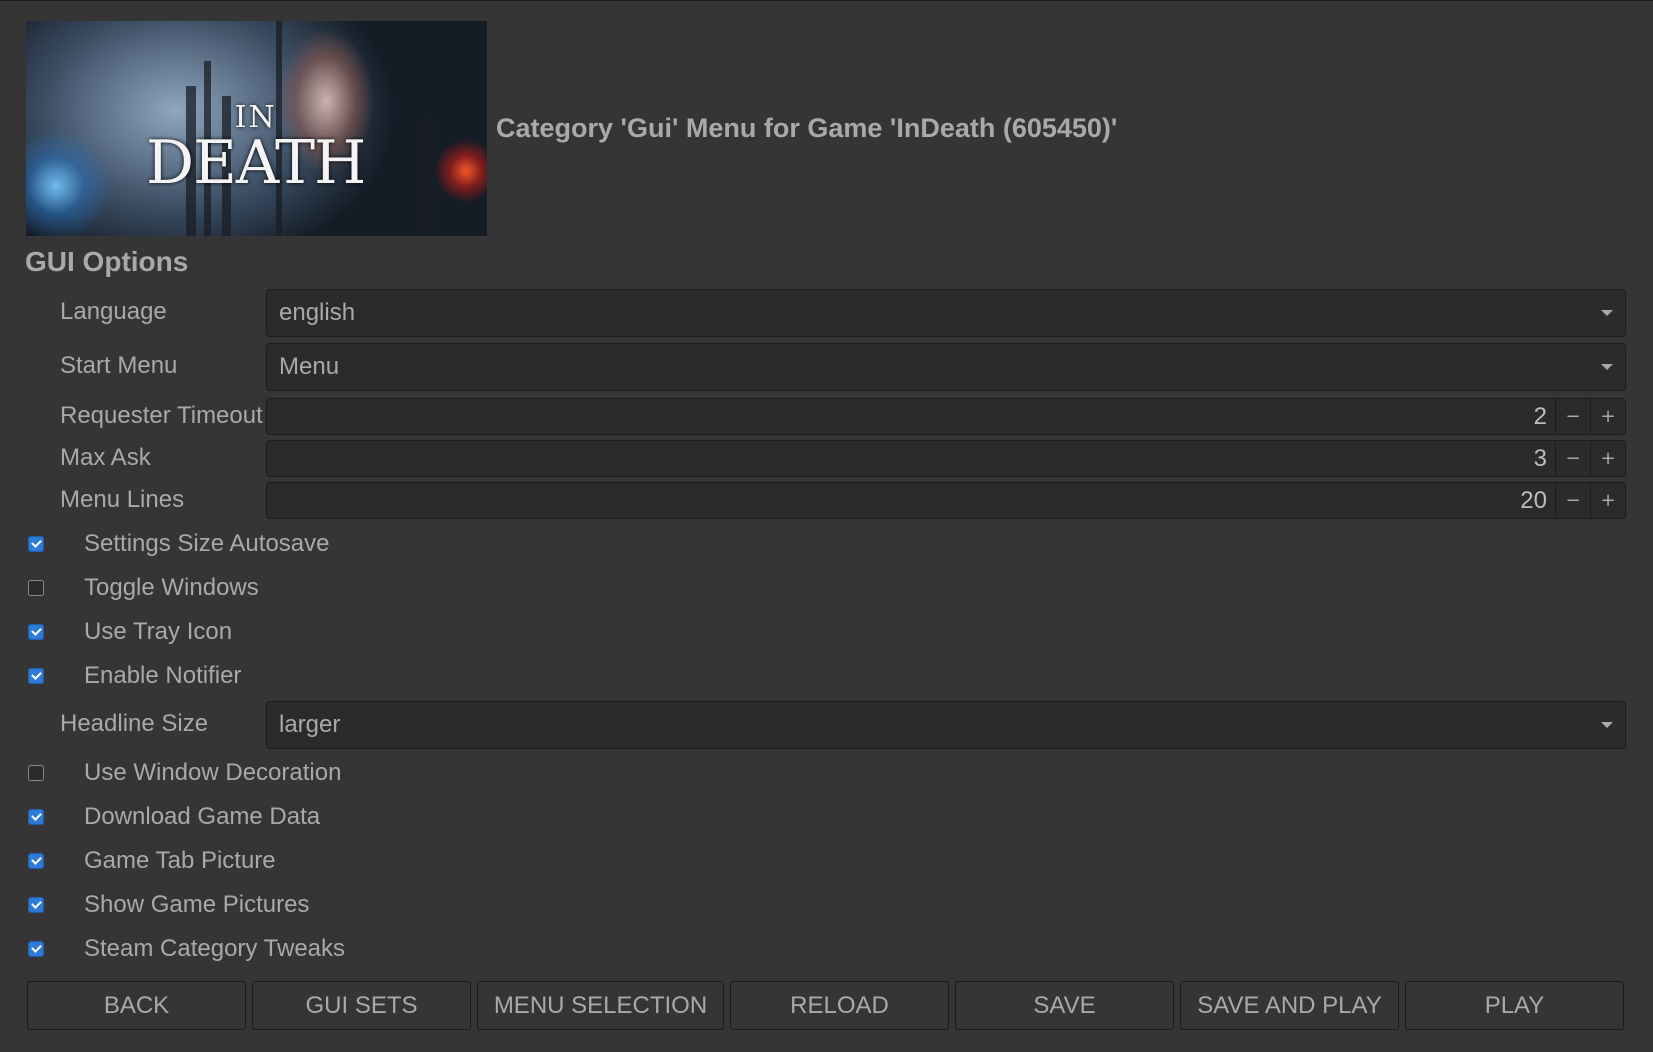 This screenshot has height=1052, width=1653. Describe the element at coordinates (309, 366) in the screenshot. I see `start-menu-value: Menu` at that location.